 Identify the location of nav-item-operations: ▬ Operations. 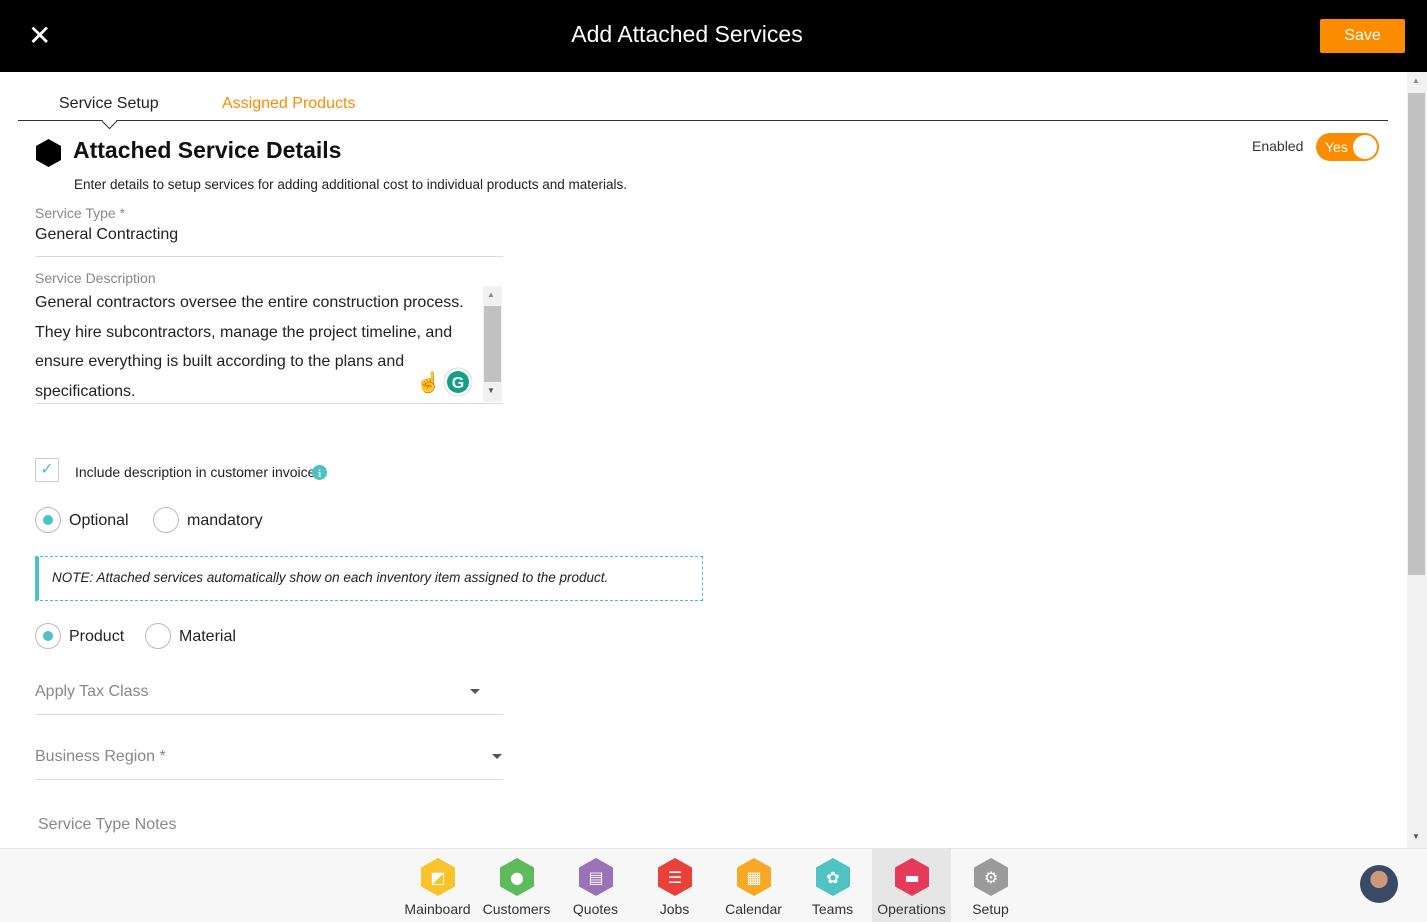
(911, 885).